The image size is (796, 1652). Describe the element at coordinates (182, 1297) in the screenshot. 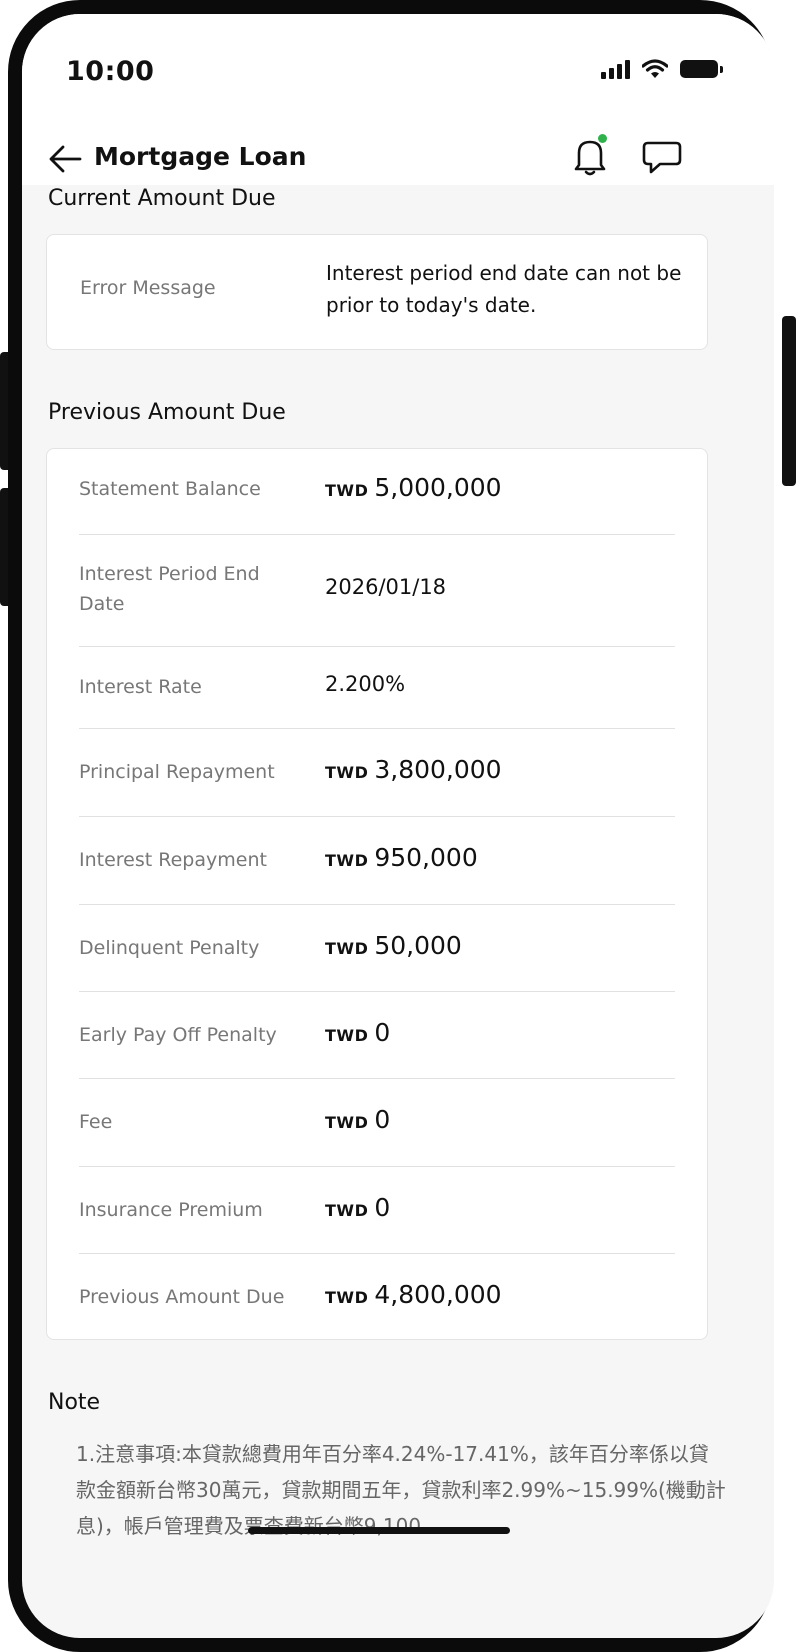

I see `row-label: Previous Amount Due` at that location.